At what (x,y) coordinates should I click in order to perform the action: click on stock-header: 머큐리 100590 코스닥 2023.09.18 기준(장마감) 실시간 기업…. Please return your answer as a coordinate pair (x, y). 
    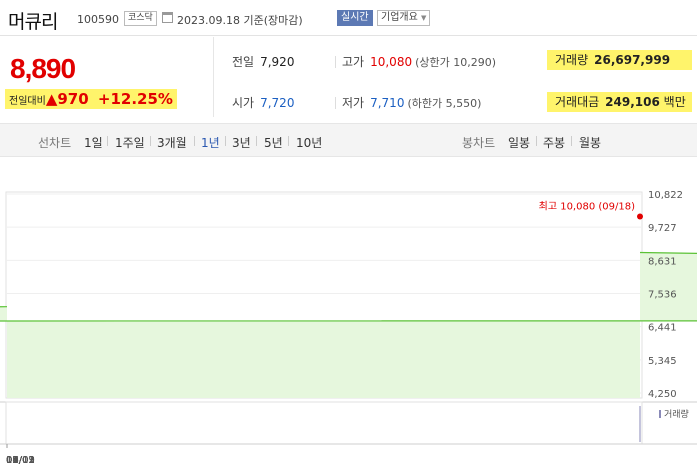
    Looking at the image, I should click on (348, 18).